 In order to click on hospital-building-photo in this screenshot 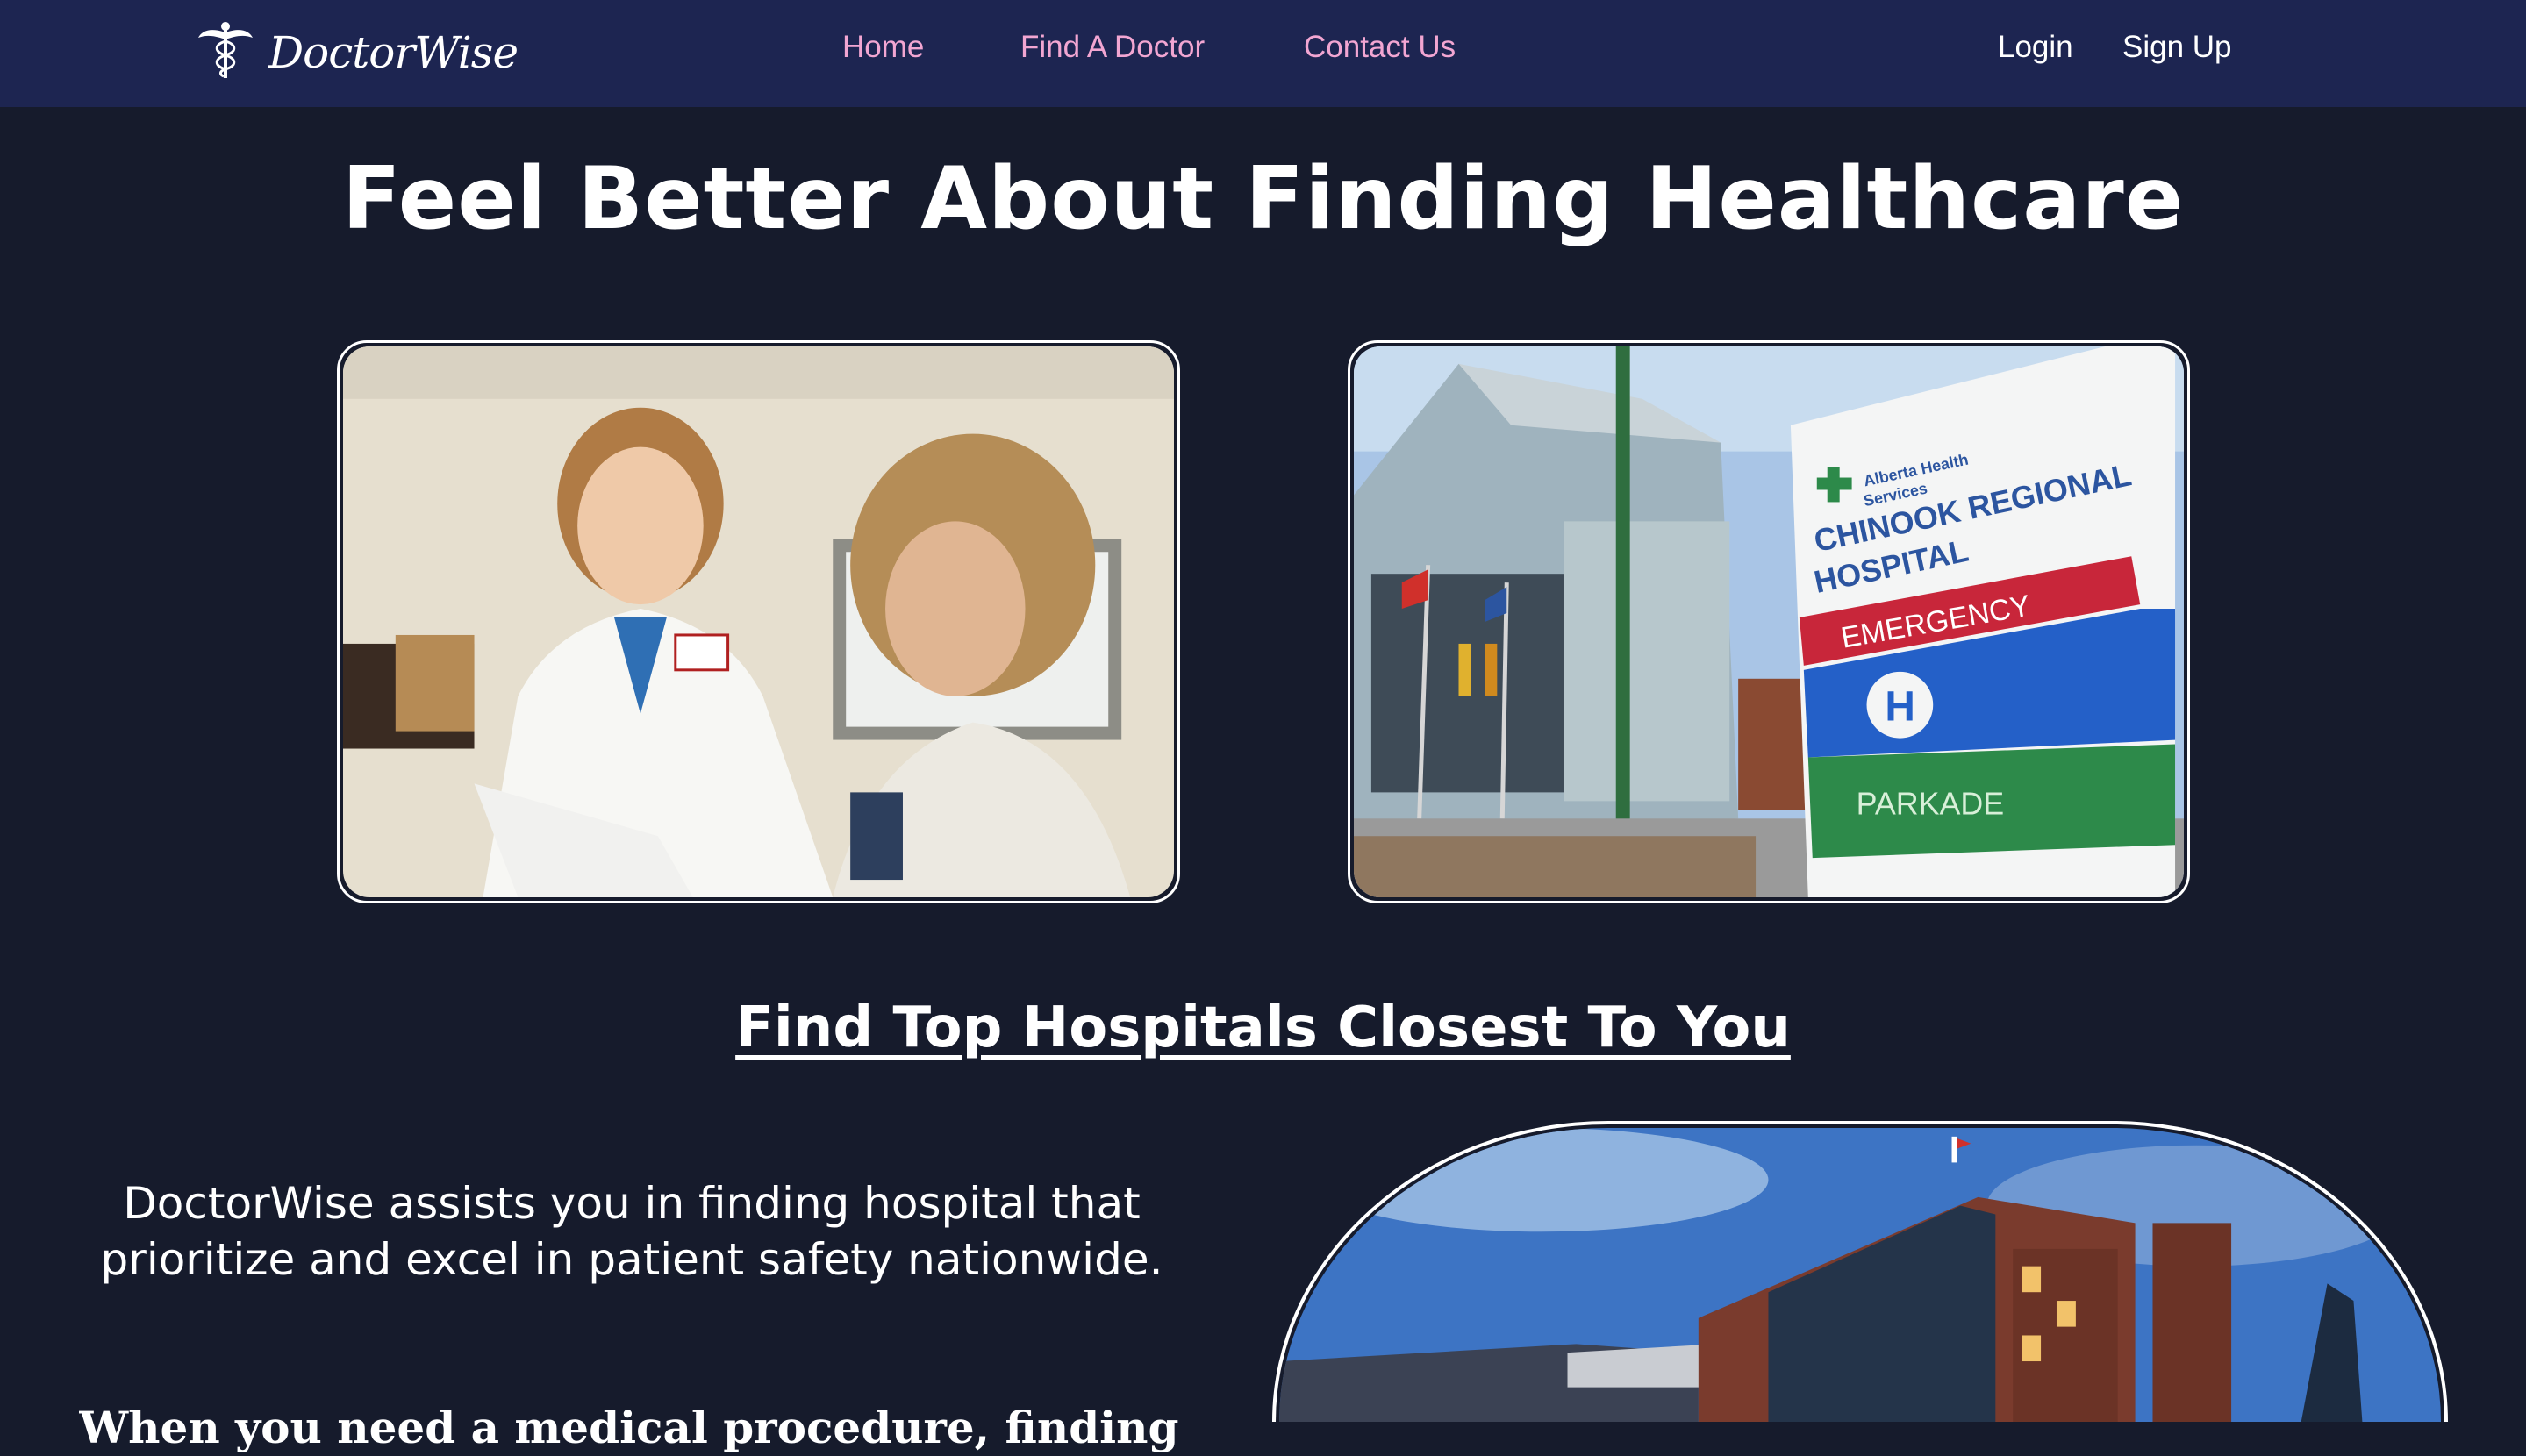, I will do `click(1860, 1271)`.